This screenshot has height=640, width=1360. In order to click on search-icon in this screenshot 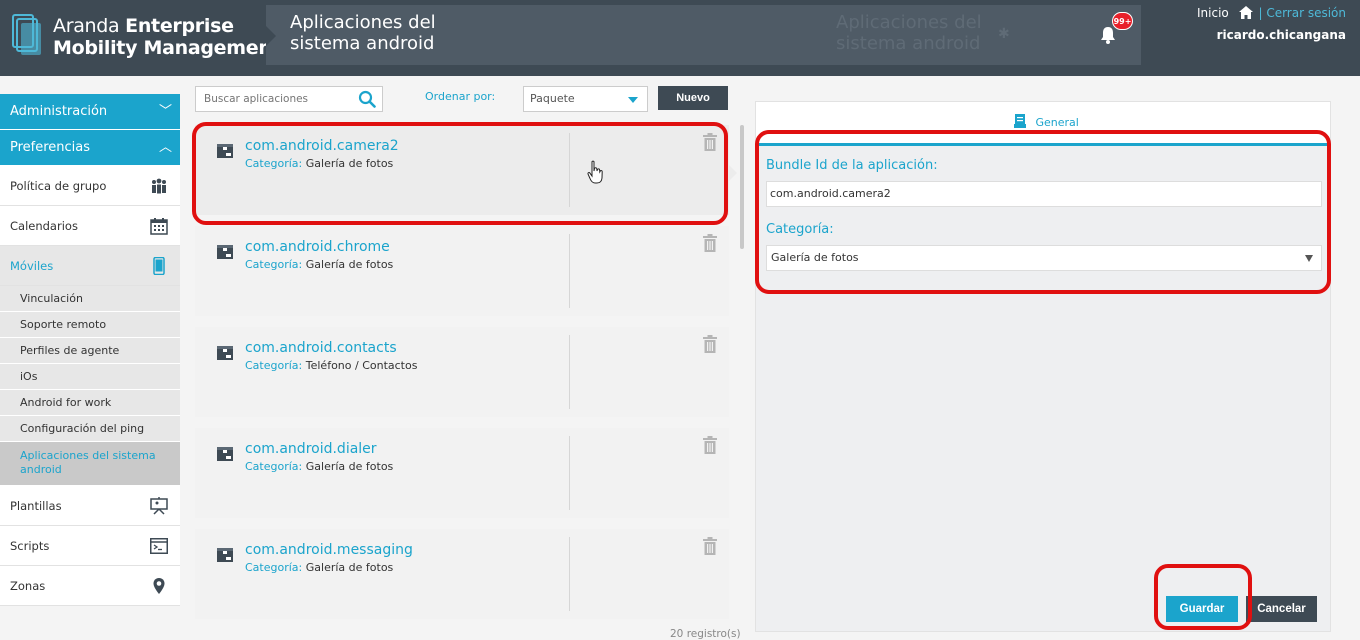, I will do `click(367, 99)`.